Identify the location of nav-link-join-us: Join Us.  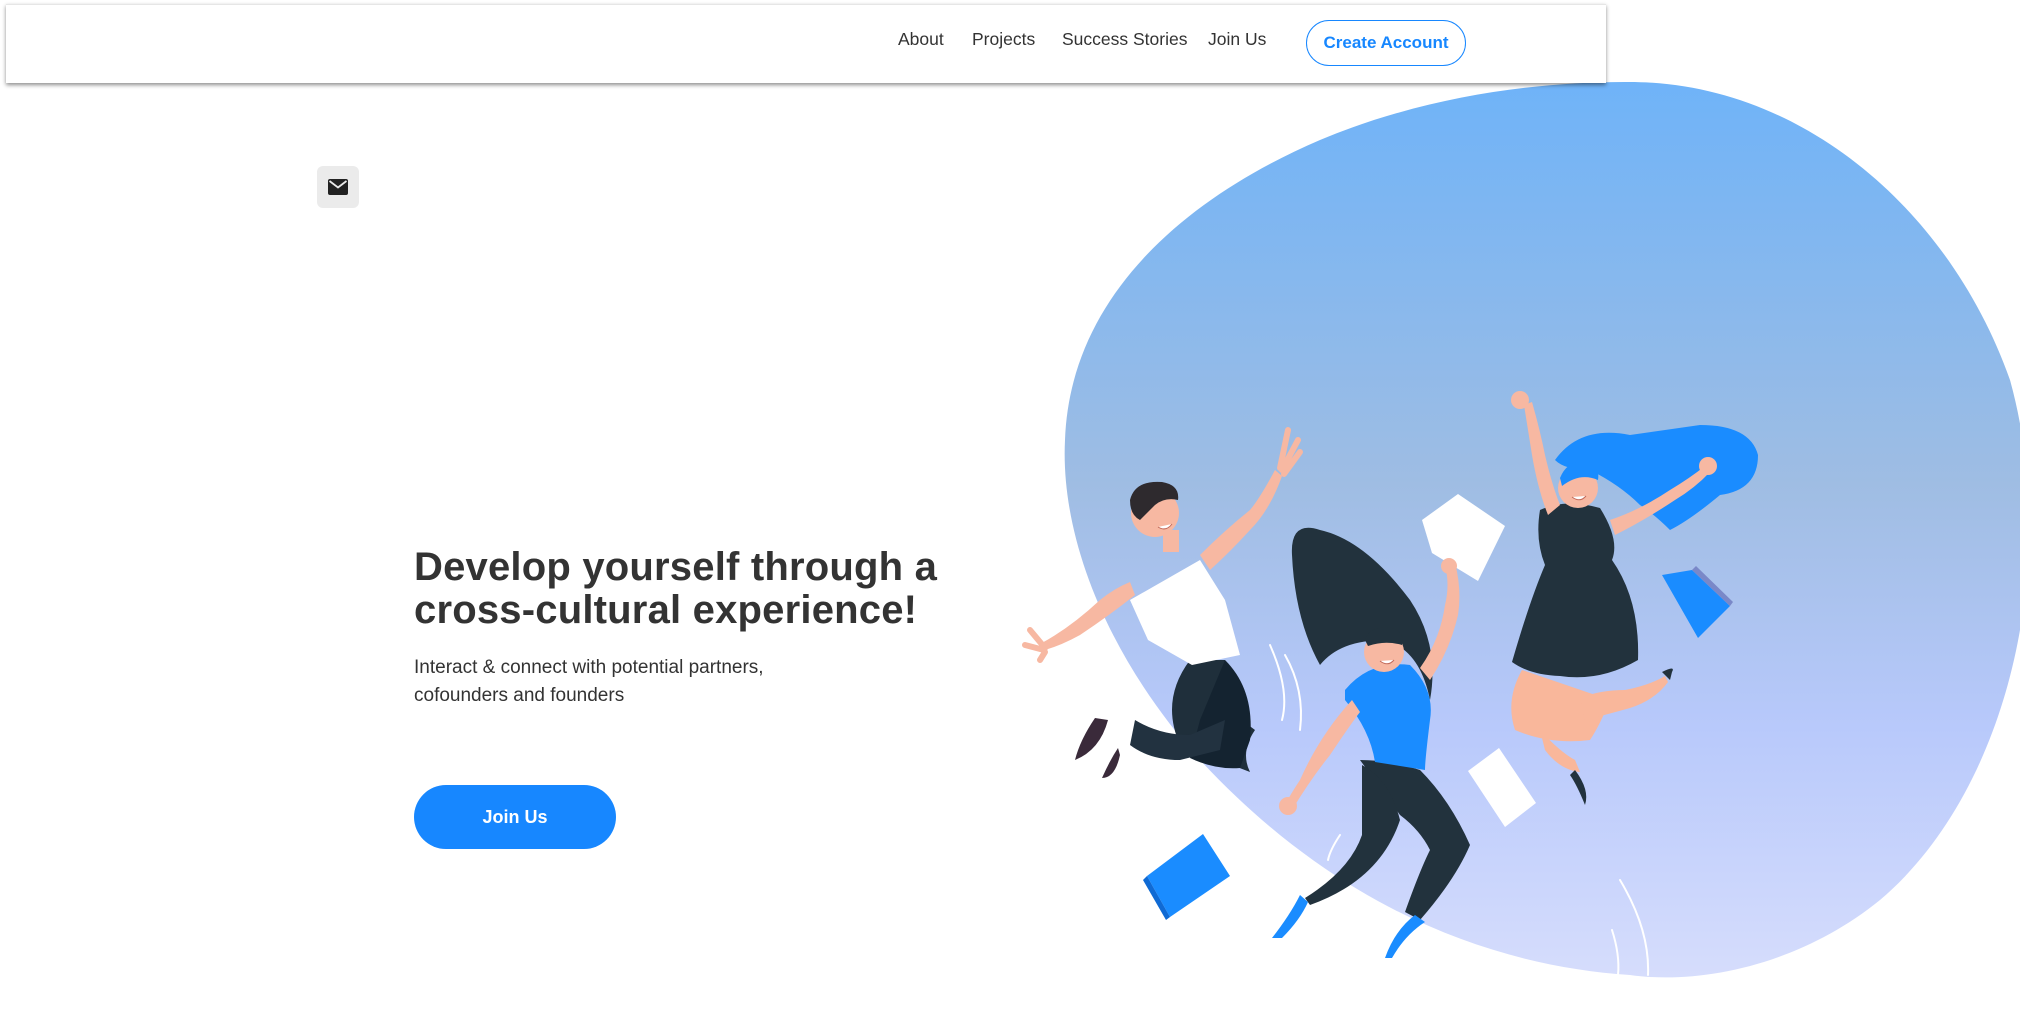
(1237, 39).